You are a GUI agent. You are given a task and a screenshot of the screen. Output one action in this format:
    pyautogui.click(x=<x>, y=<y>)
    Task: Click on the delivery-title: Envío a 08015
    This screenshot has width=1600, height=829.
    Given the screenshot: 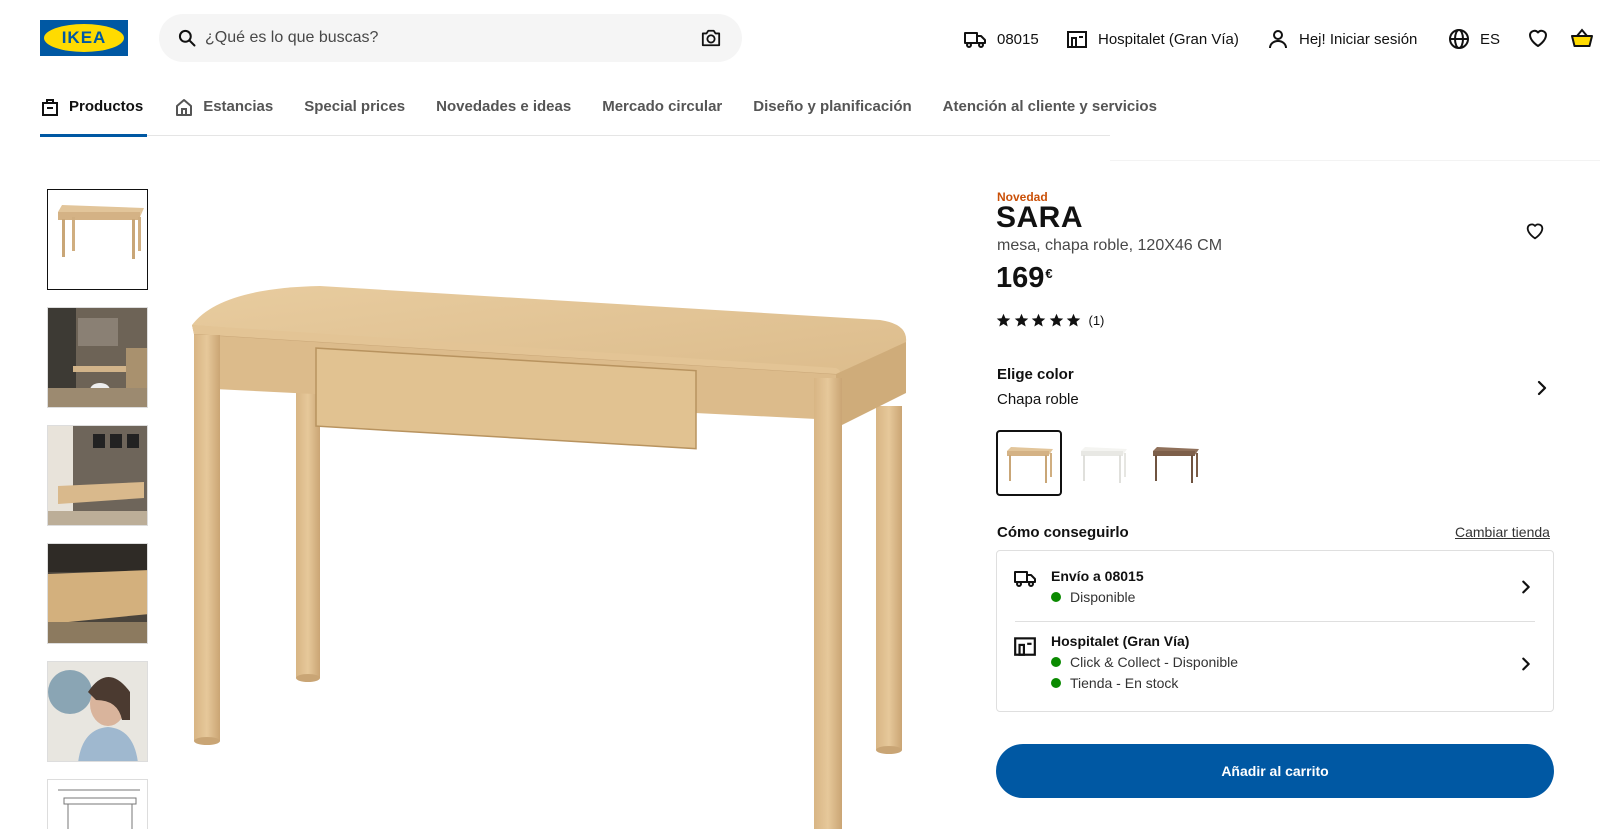 What is the action you would take?
    pyautogui.click(x=1097, y=576)
    